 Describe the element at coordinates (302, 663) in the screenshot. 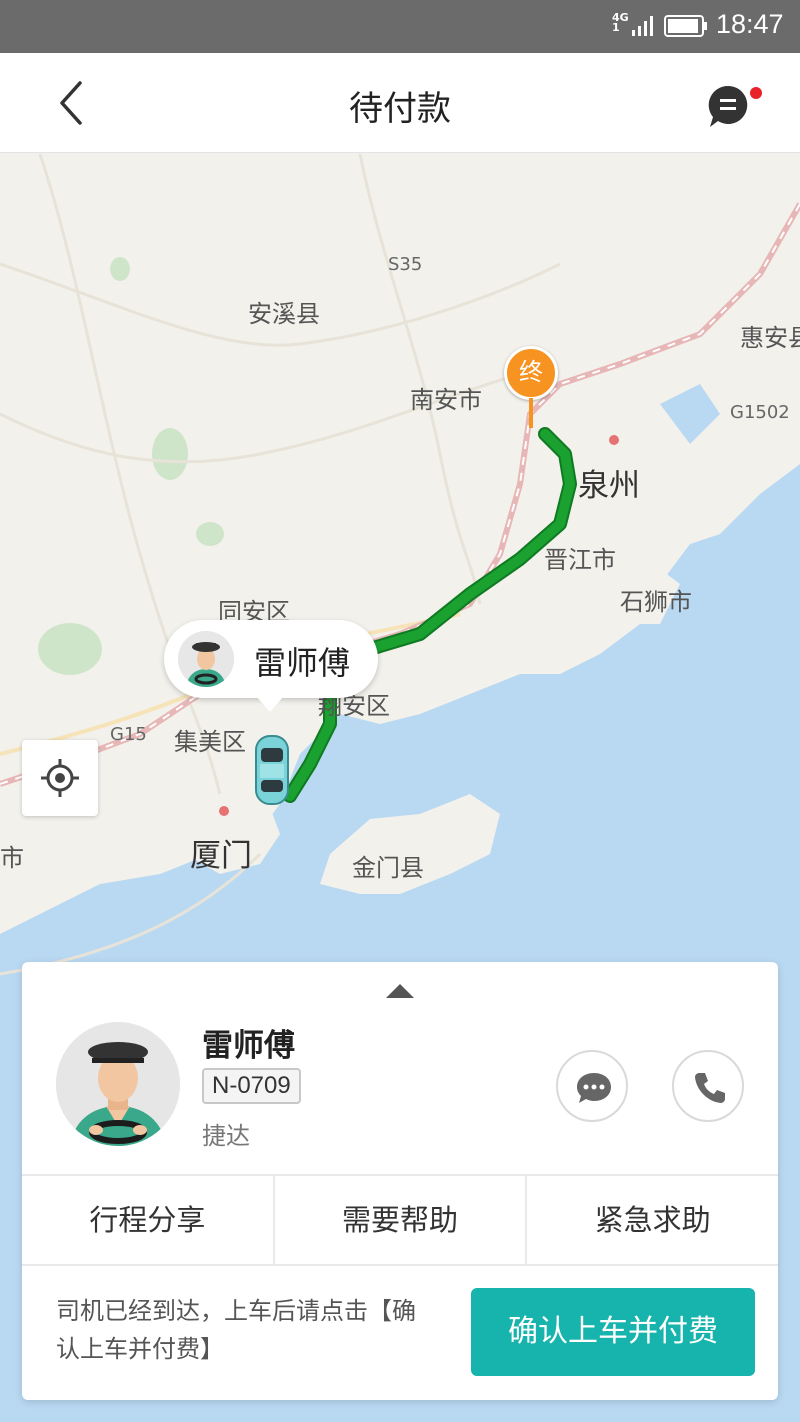

I see `driver-bubble-name: 雷师傅` at that location.